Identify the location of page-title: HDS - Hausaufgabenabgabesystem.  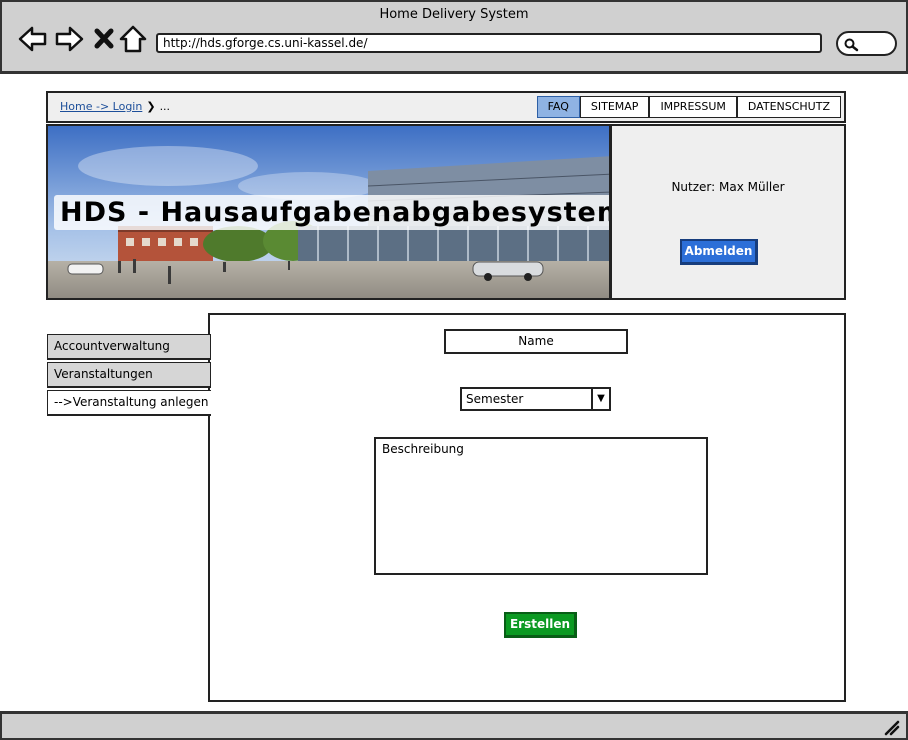
(331, 212).